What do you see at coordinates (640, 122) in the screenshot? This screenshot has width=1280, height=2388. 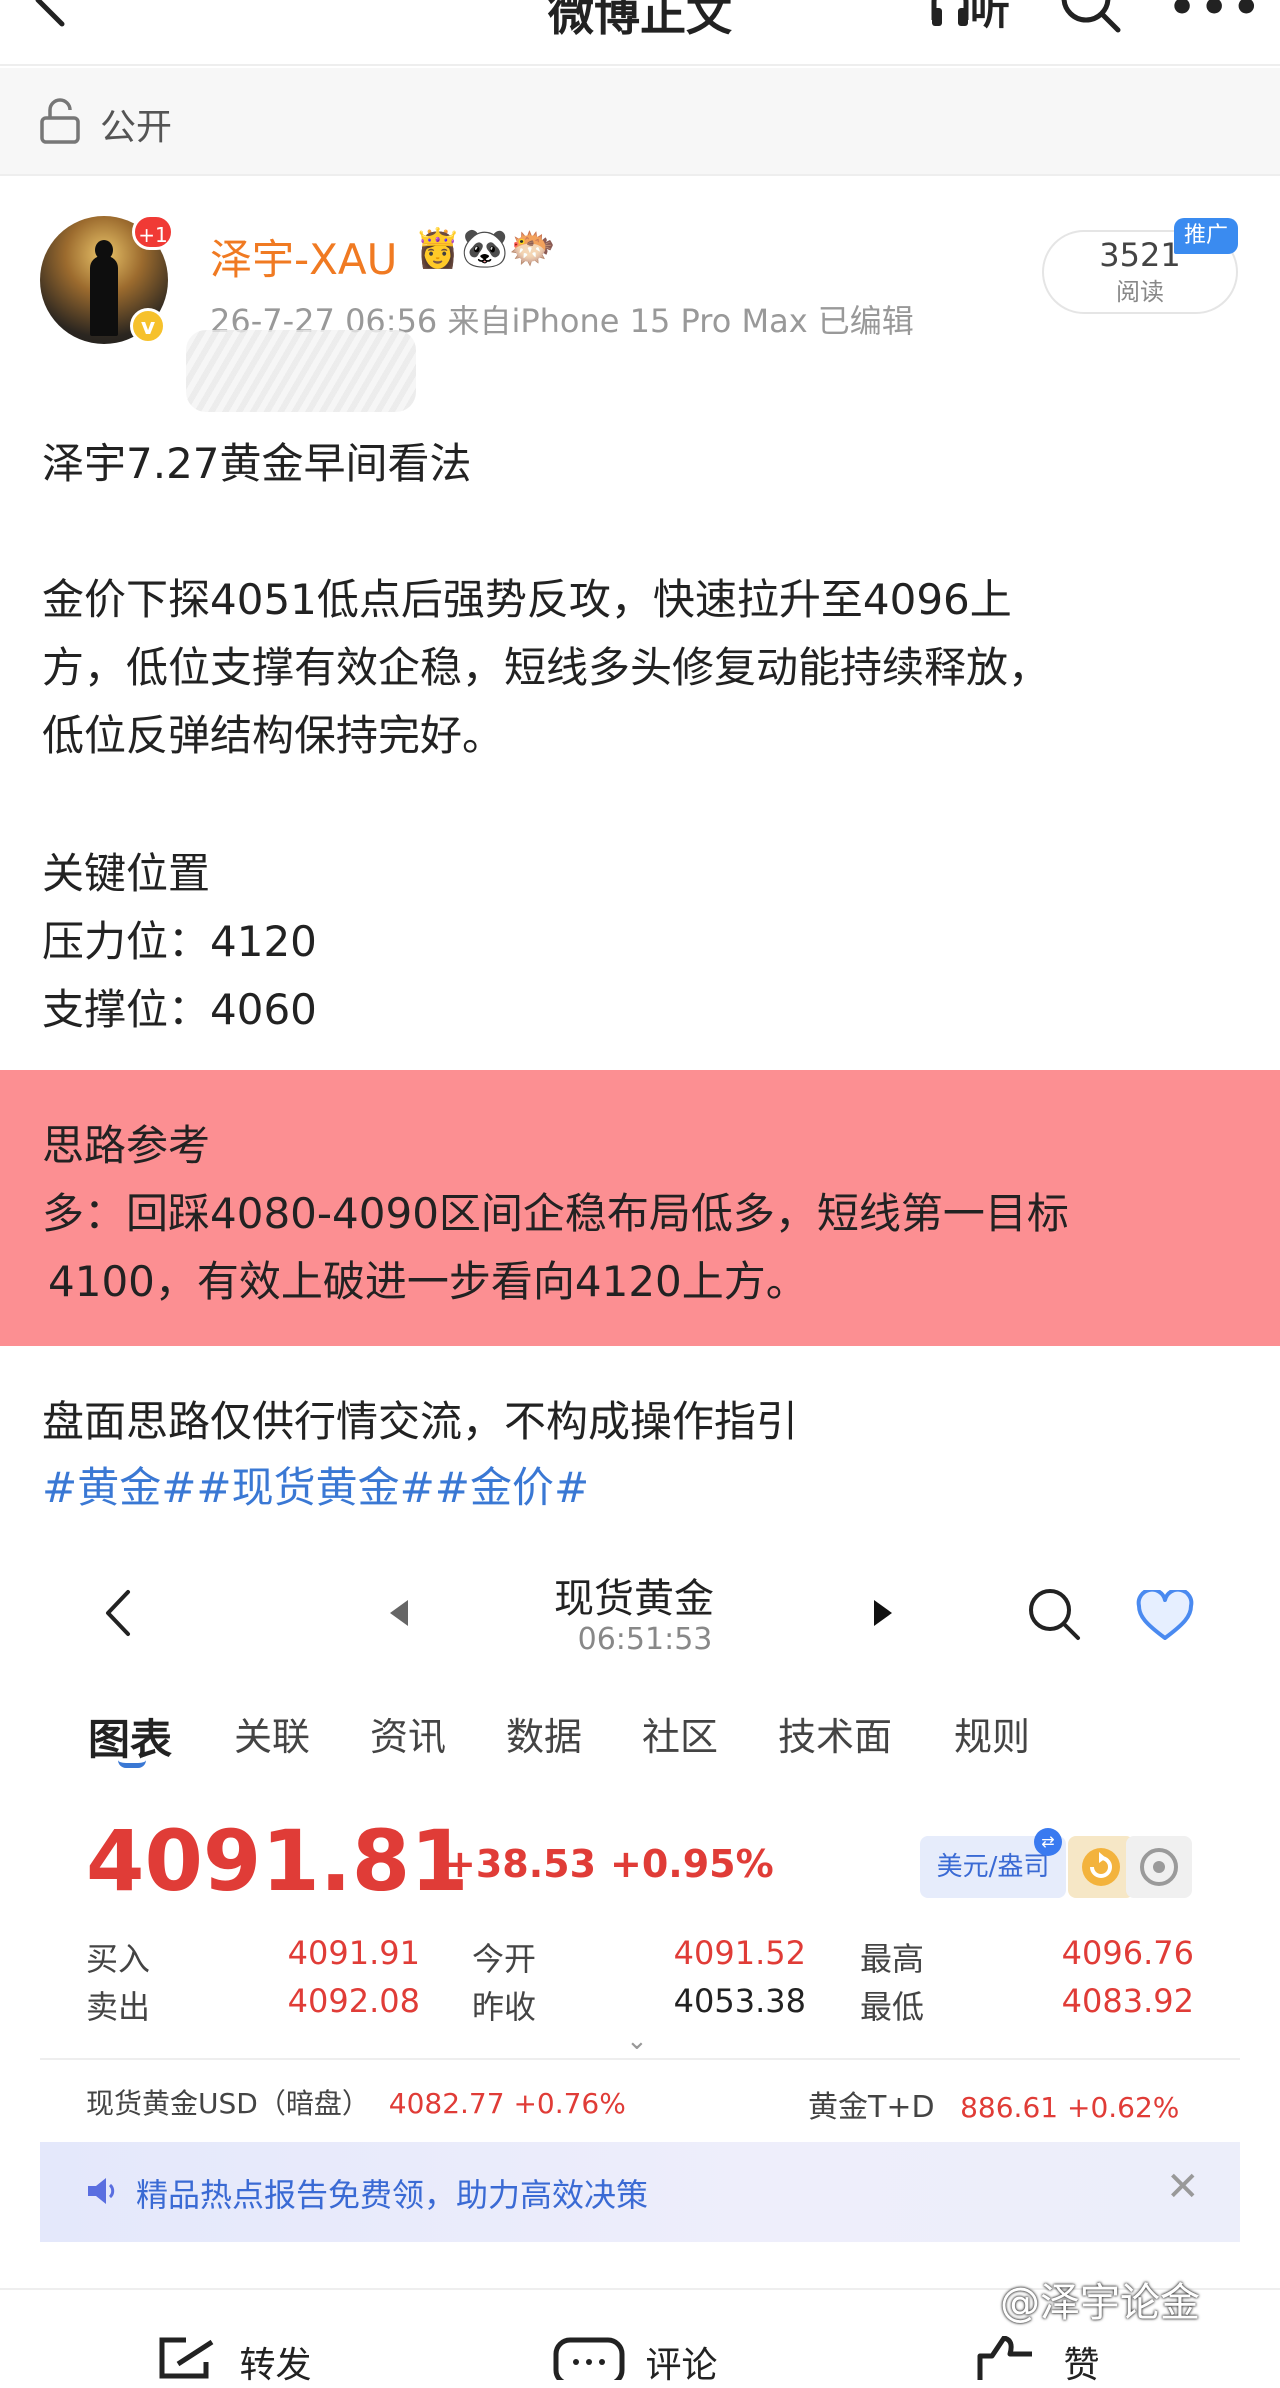 I see `visibility-bar: 公开` at bounding box center [640, 122].